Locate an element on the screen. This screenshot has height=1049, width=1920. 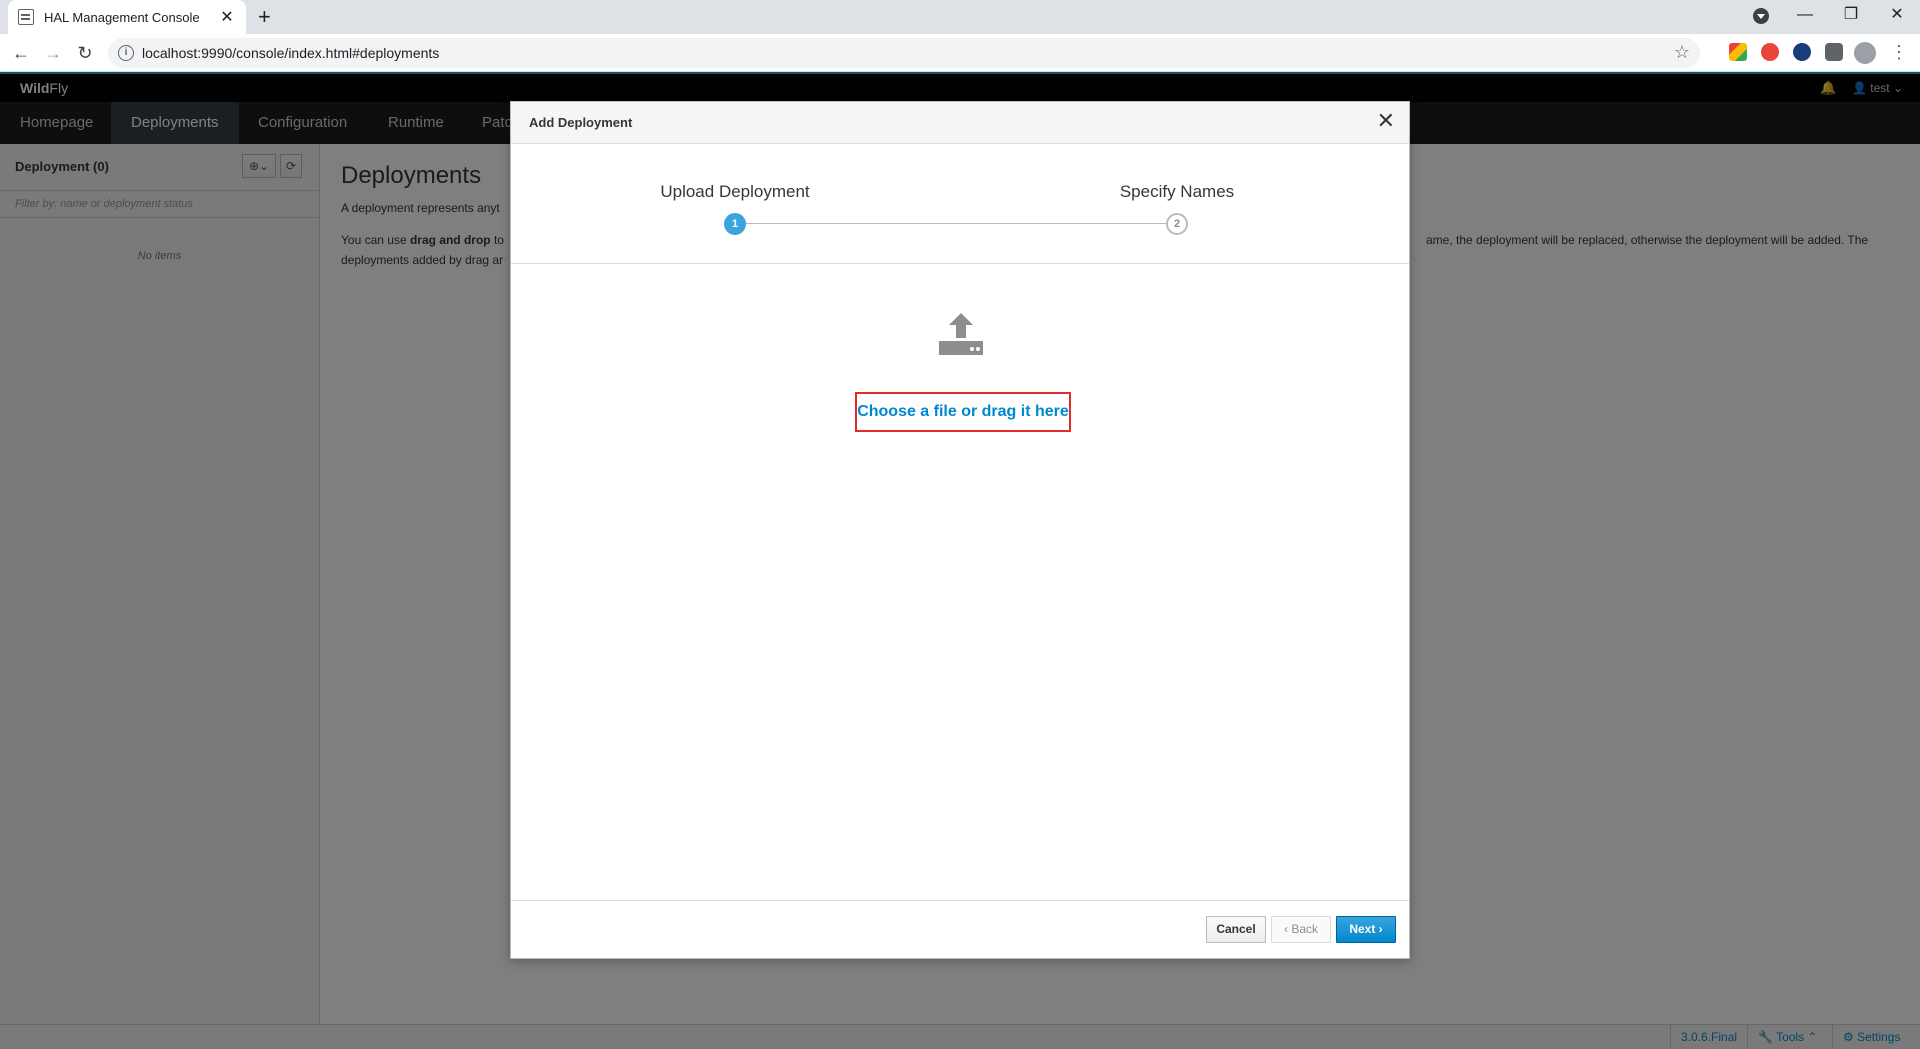
extensions-puzzle-icon is located at coordinates (1834, 52).